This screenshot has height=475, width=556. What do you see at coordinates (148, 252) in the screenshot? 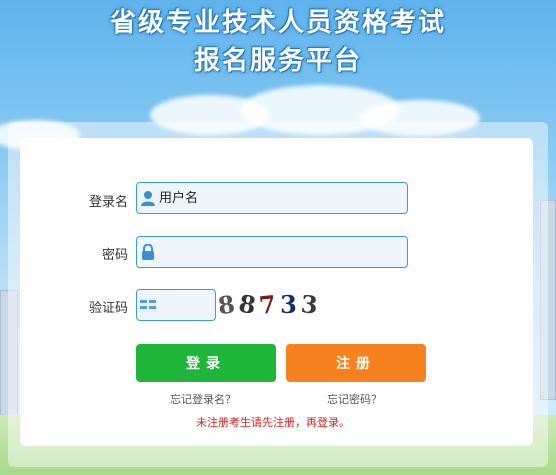
I see `lock-icon` at bounding box center [148, 252].